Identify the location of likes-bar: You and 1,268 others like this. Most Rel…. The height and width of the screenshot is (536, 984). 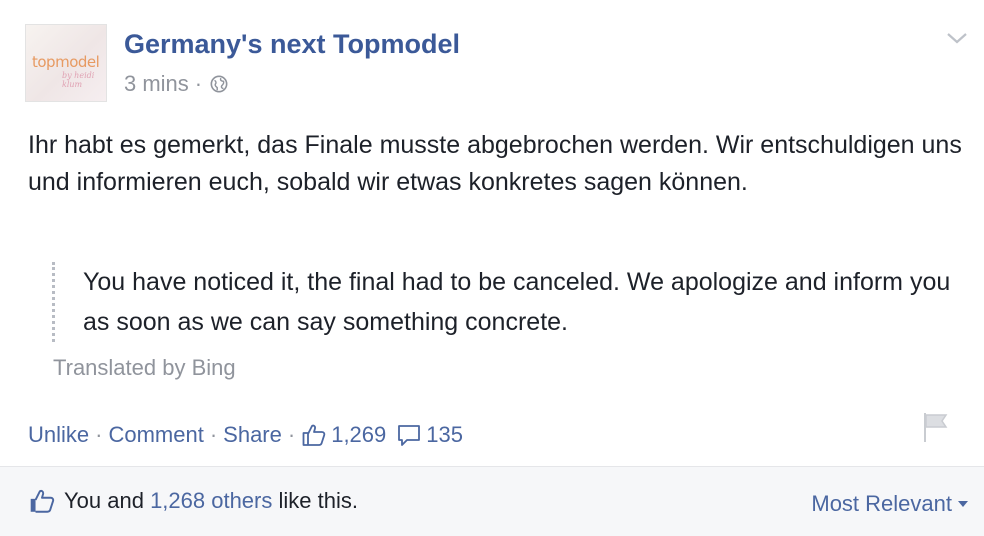
(492, 501).